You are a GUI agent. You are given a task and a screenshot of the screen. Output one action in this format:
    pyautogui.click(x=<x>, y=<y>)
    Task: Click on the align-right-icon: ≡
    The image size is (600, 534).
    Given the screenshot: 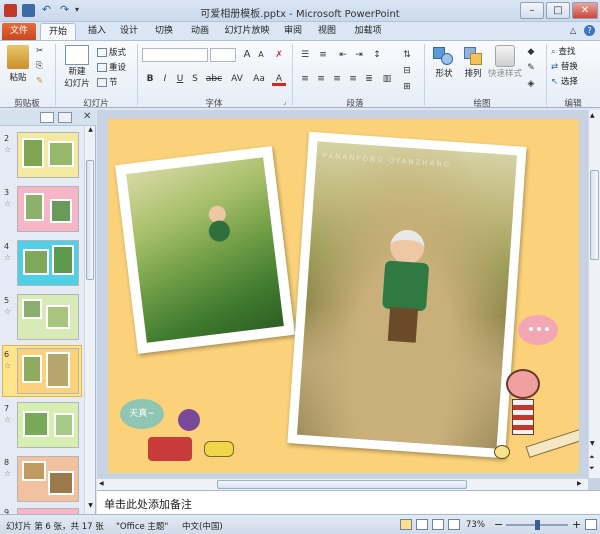 What is the action you would take?
    pyautogui.click(x=337, y=79)
    